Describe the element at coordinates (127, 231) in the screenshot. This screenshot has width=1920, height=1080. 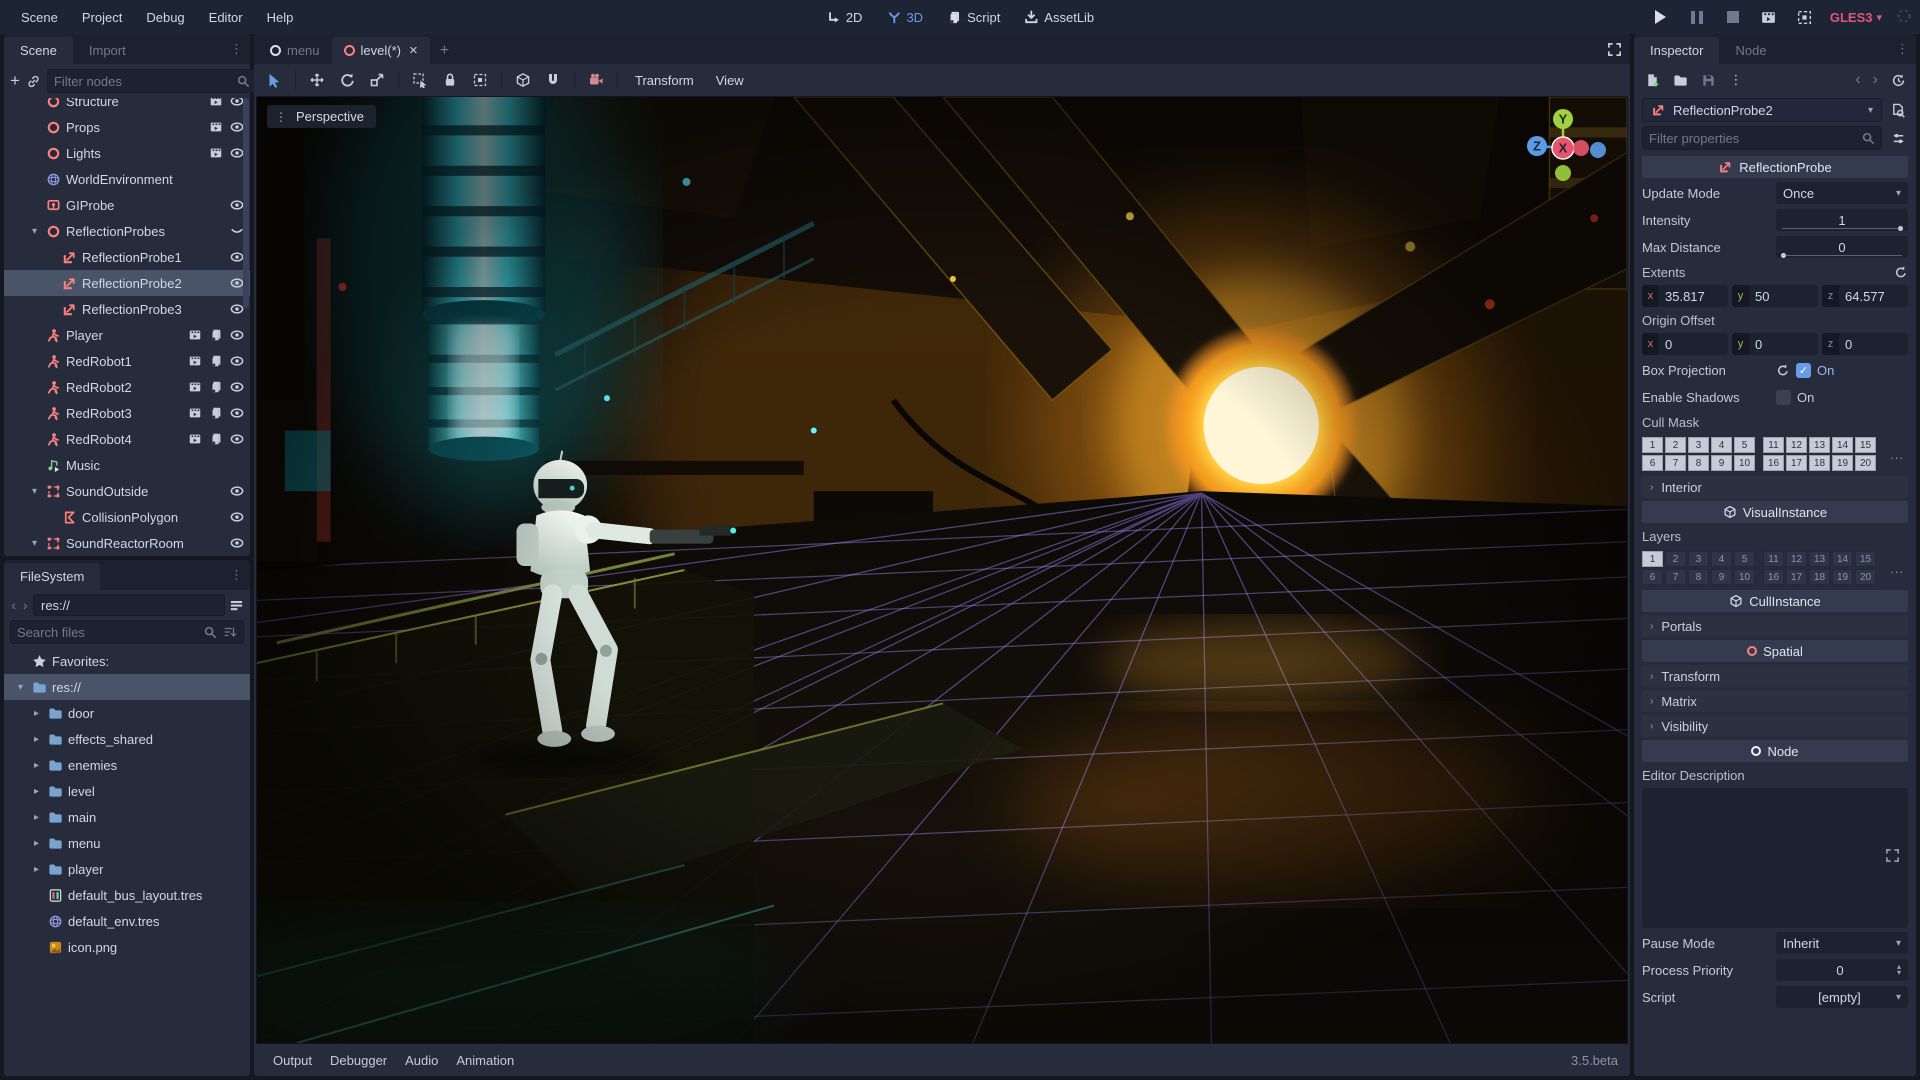
I see `tree-row: ▾ ReflectionProbes` at that location.